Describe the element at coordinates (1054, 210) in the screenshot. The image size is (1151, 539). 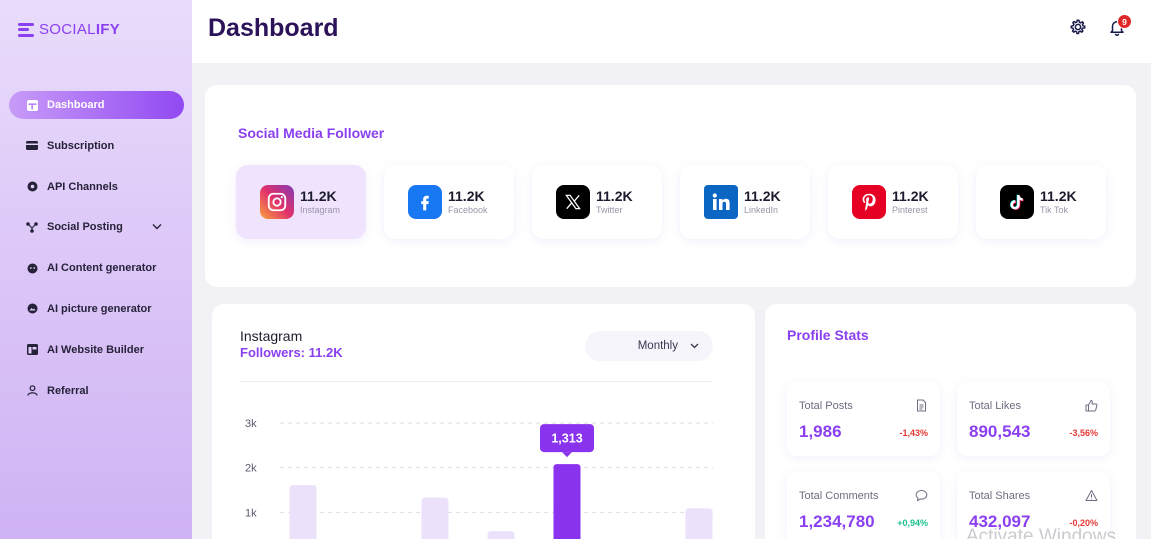
I see `platform-name: Tik Tok` at that location.